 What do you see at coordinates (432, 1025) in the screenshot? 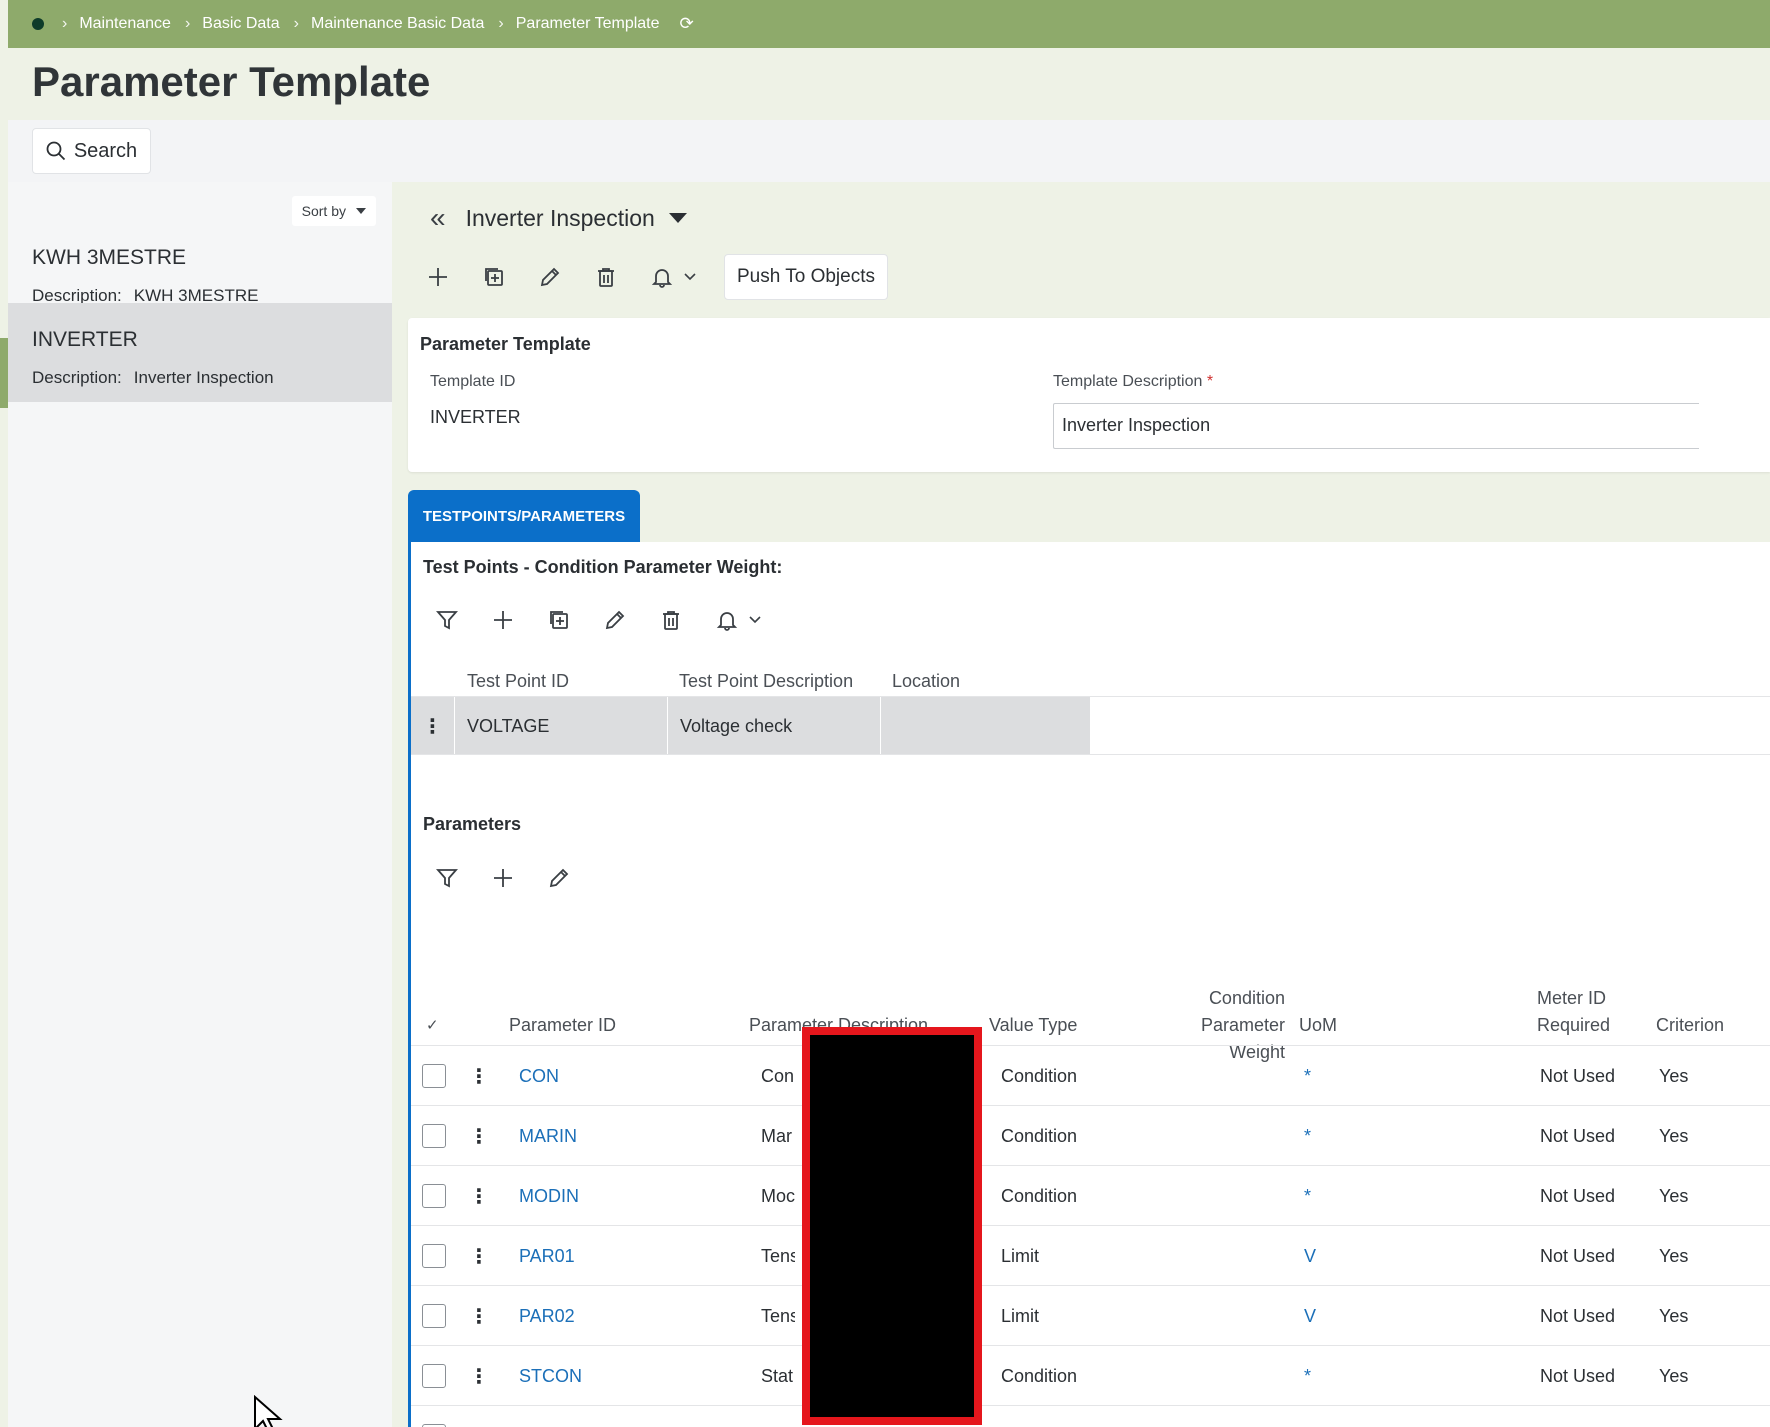
I see `select-all-check: ✓` at bounding box center [432, 1025].